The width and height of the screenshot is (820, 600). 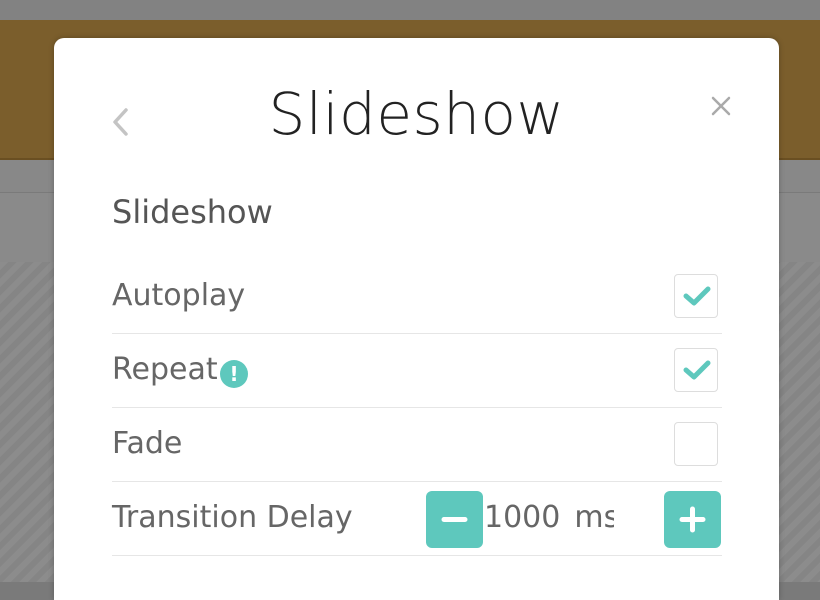 I want to click on fade-checkbox, so click(x=696, y=444).